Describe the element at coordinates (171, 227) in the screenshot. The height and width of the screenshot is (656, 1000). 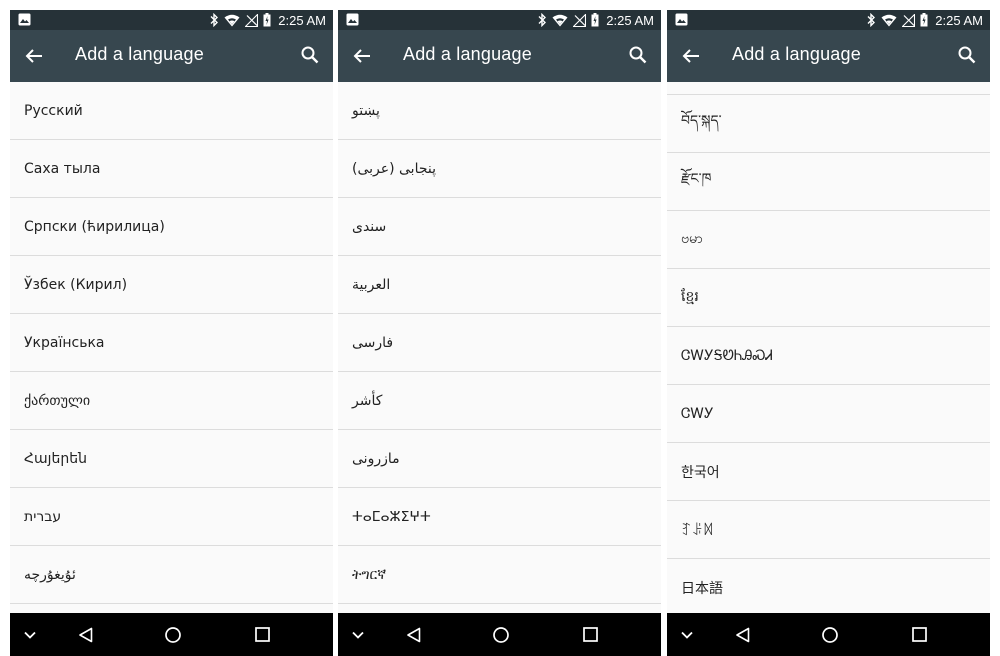
I see `language-item: Српски (ћирилица)` at that location.